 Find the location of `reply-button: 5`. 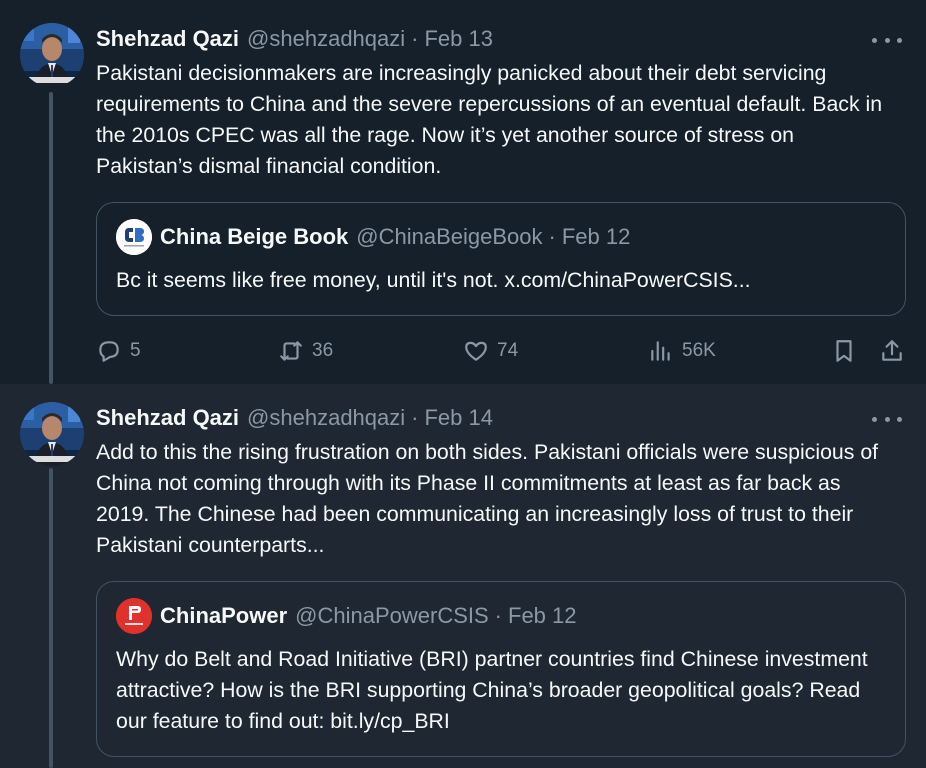

reply-button: 5 is located at coordinates (118, 351).